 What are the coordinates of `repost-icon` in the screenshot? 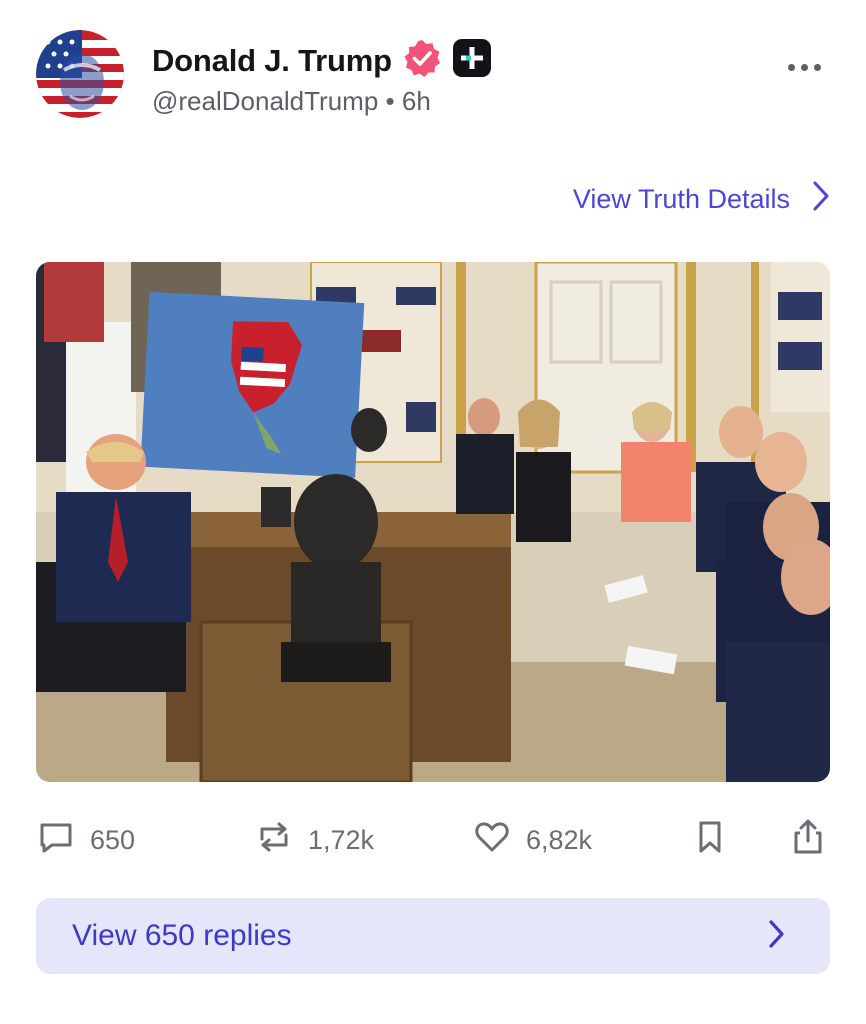 It's located at (274, 840).